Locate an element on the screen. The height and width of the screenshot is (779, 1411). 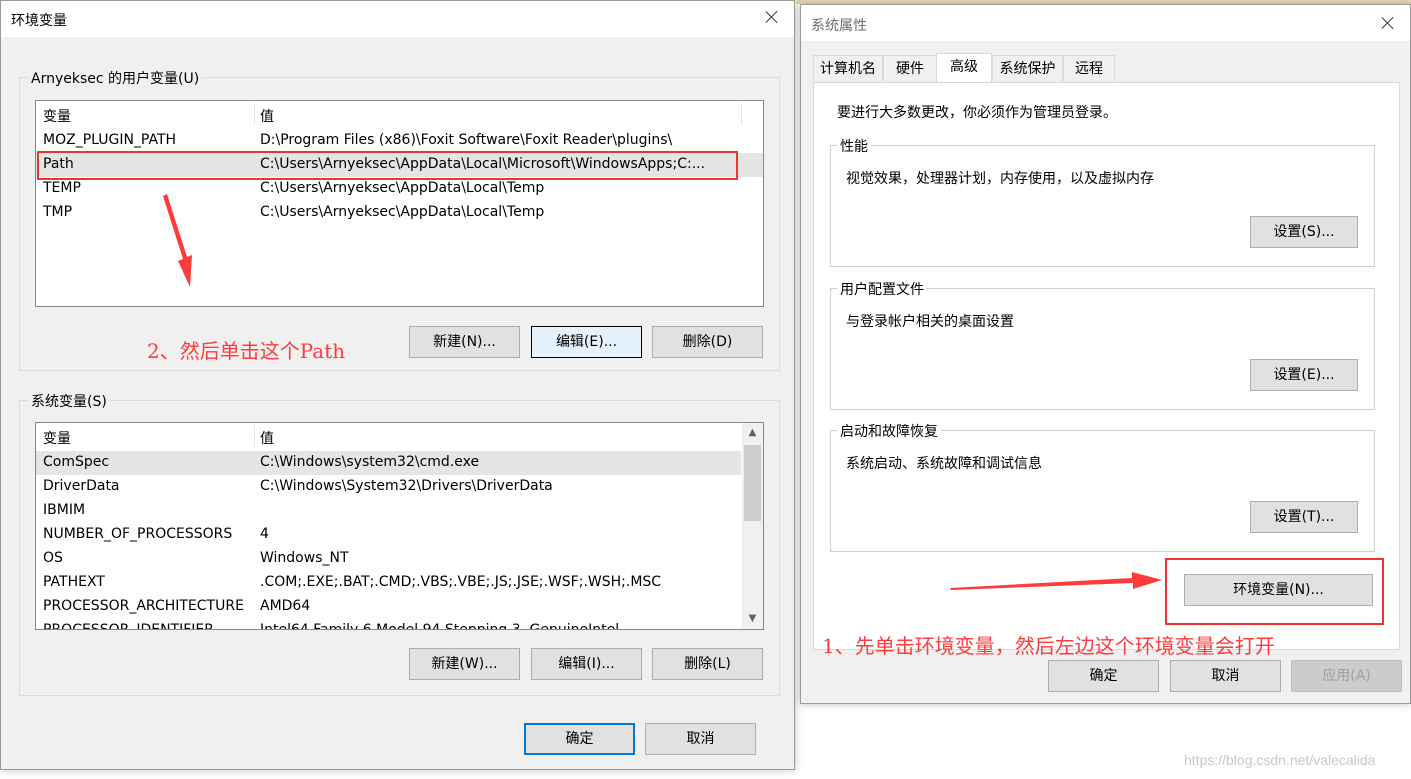
step1-annotation: 1、先单击环境变量，然后左边这个环境变量会打开 is located at coordinates (1048, 646).